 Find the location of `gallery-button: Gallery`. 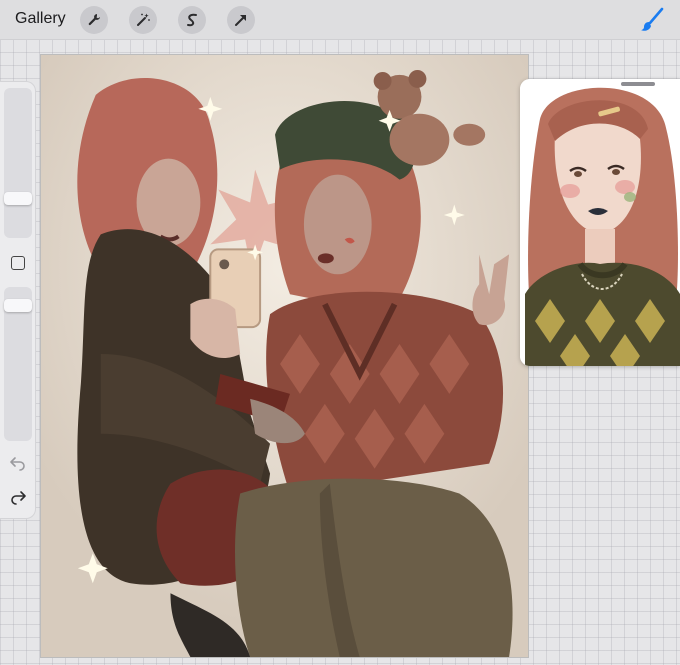

gallery-button: Gallery is located at coordinates (40, 19).